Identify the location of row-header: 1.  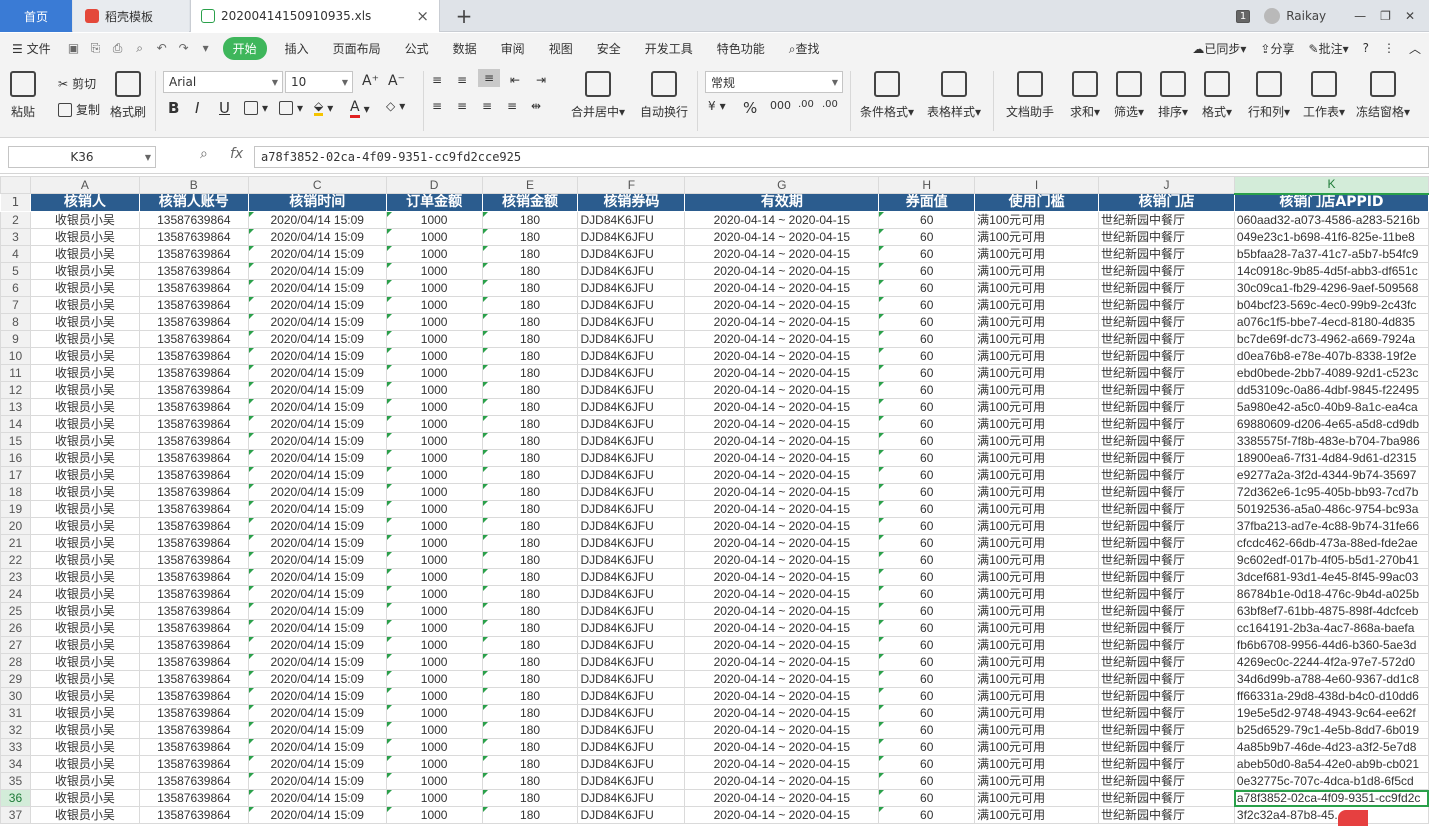
(15, 202).